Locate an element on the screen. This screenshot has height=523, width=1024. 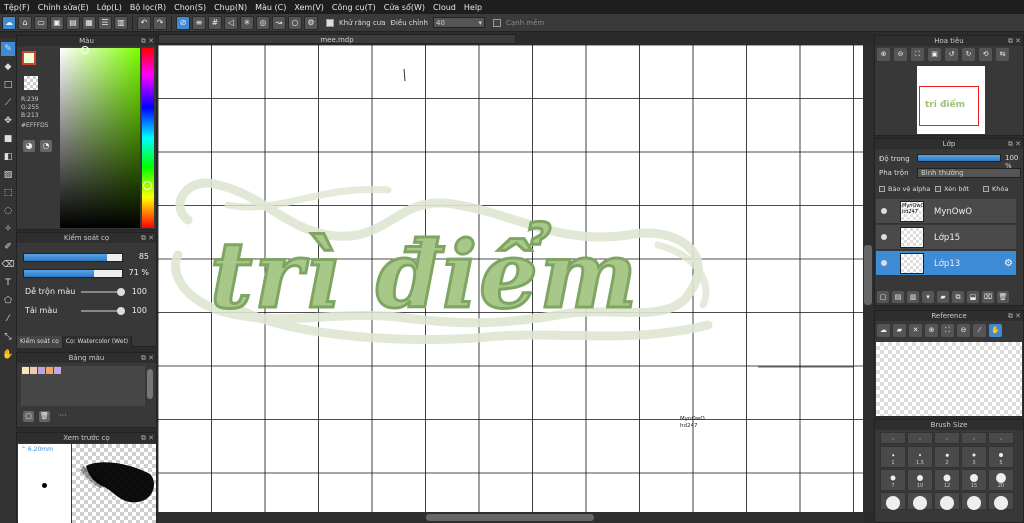
menu-window: Cửa sổ(W) is located at coordinates (404, 7).